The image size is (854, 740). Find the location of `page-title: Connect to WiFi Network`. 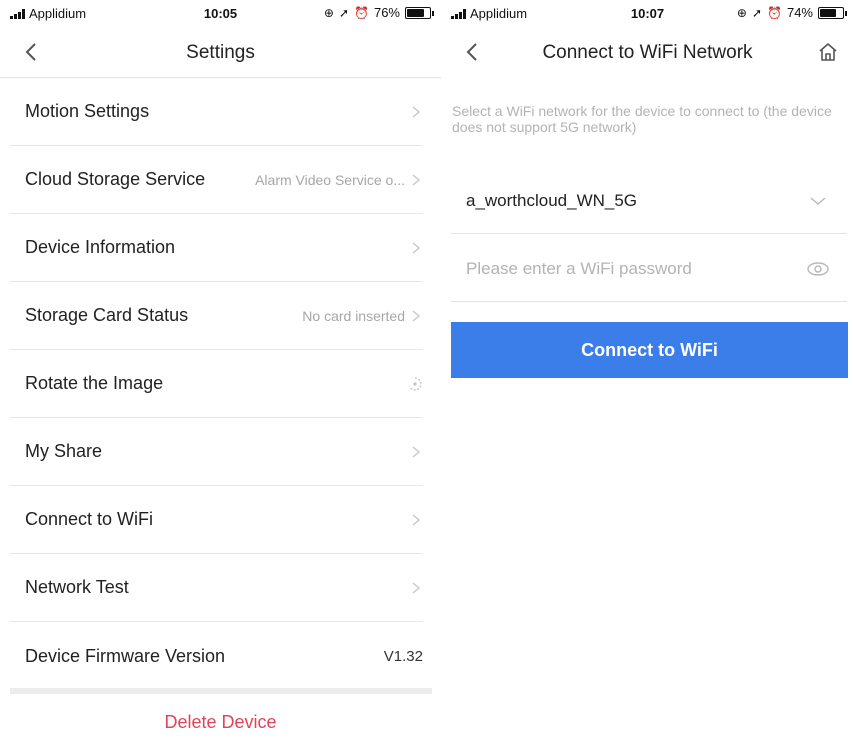

page-title: Connect to WiFi Network is located at coordinates (647, 52).